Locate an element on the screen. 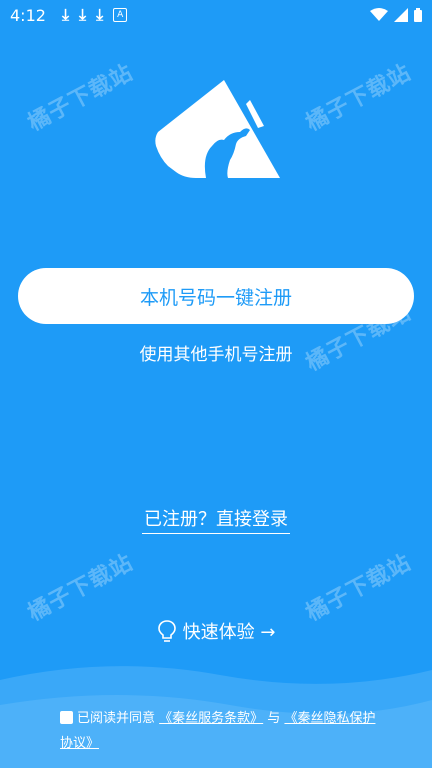 The image size is (432, 768). agreement-and: 与 is located at coordinates (274, 718).